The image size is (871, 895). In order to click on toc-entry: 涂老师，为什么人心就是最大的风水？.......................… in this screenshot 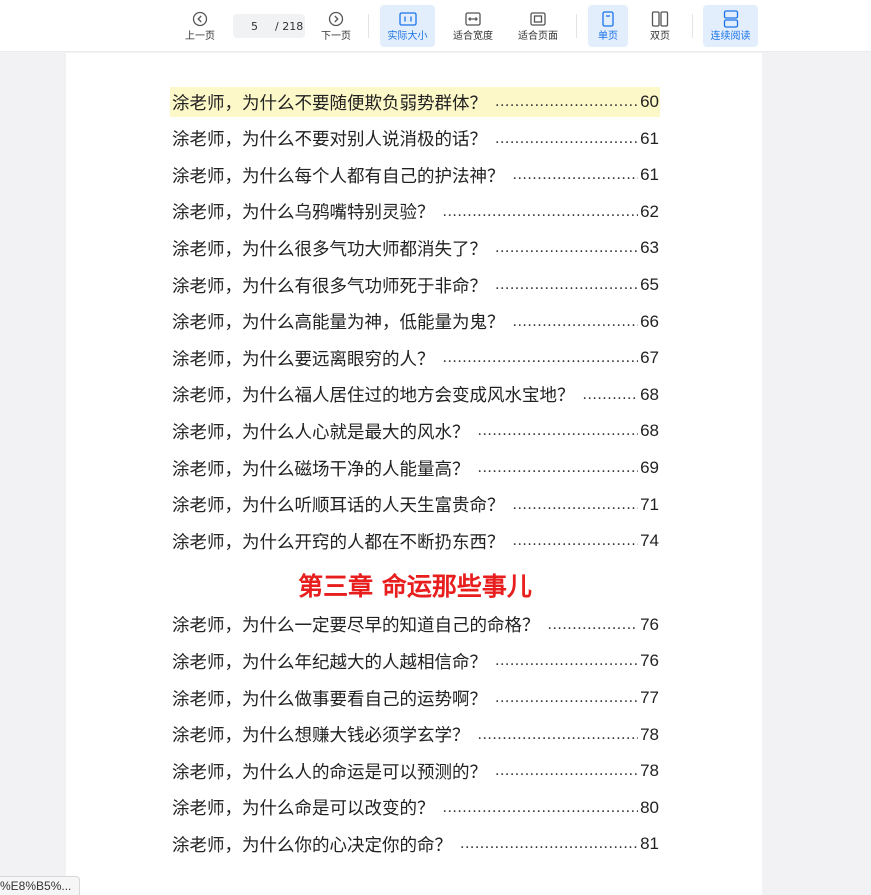, I will do `click(415, 431)`.